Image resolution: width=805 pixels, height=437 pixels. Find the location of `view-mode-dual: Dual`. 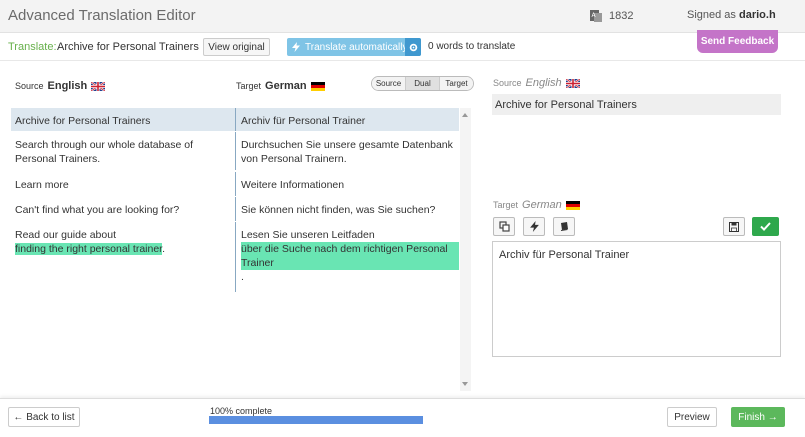

view-mode-dual: Dual is located at coordinates (423, 83).